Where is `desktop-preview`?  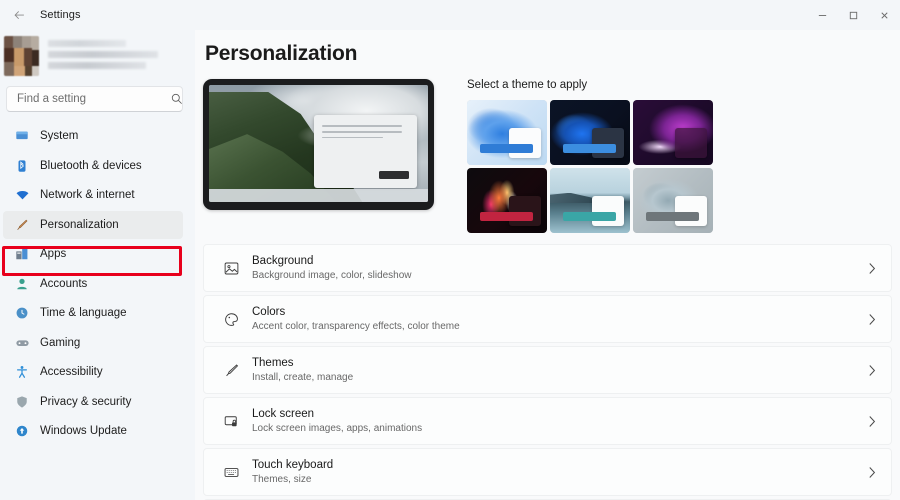 desktop-preview is located at coordinates (318, 144).